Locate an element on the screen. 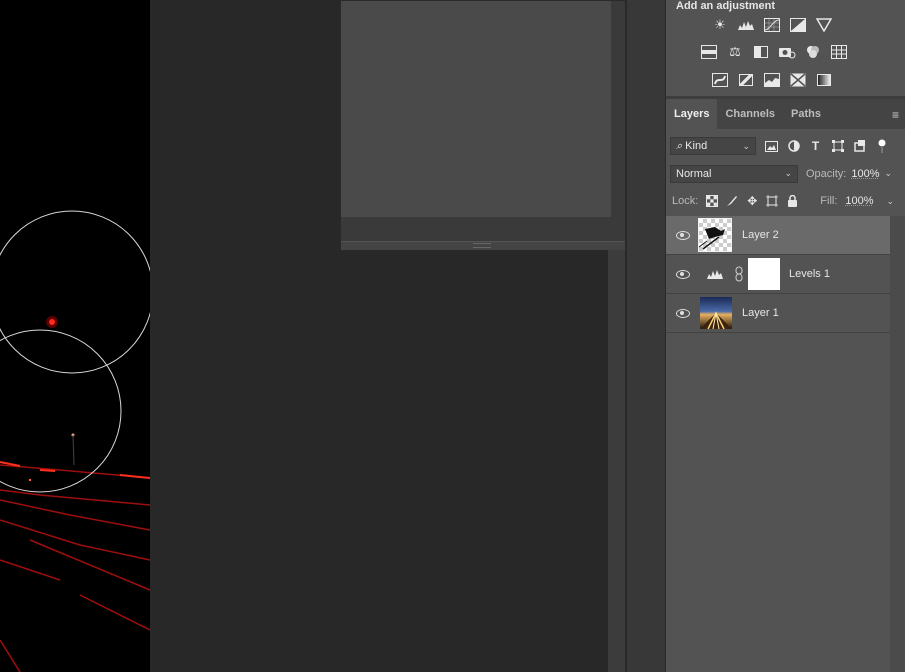  night-road-image is located at coordinates (75, 441).